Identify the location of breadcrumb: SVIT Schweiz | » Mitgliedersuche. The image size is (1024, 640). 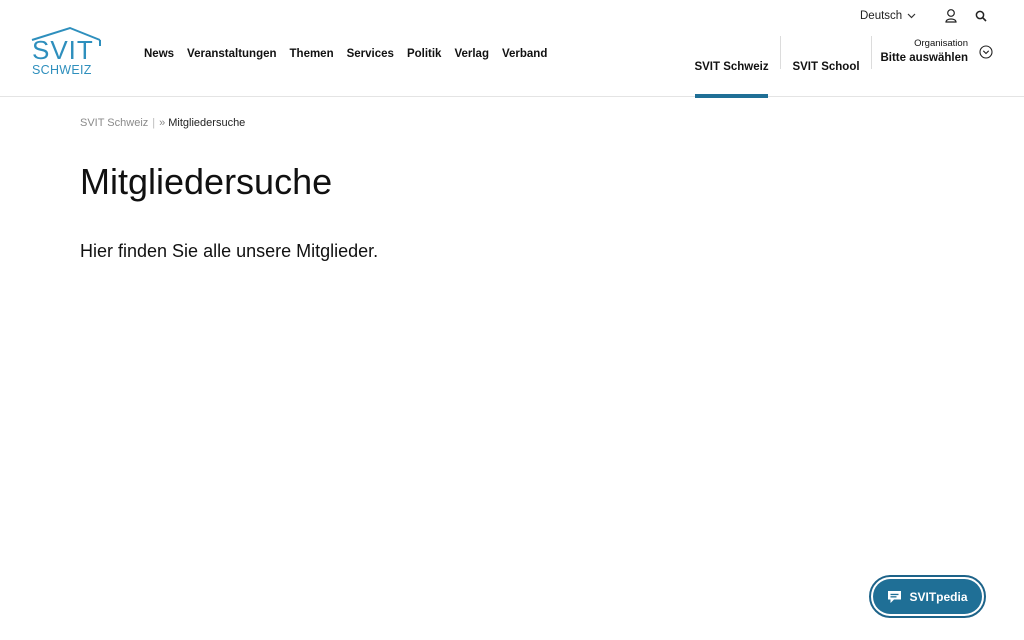
(162, 123).